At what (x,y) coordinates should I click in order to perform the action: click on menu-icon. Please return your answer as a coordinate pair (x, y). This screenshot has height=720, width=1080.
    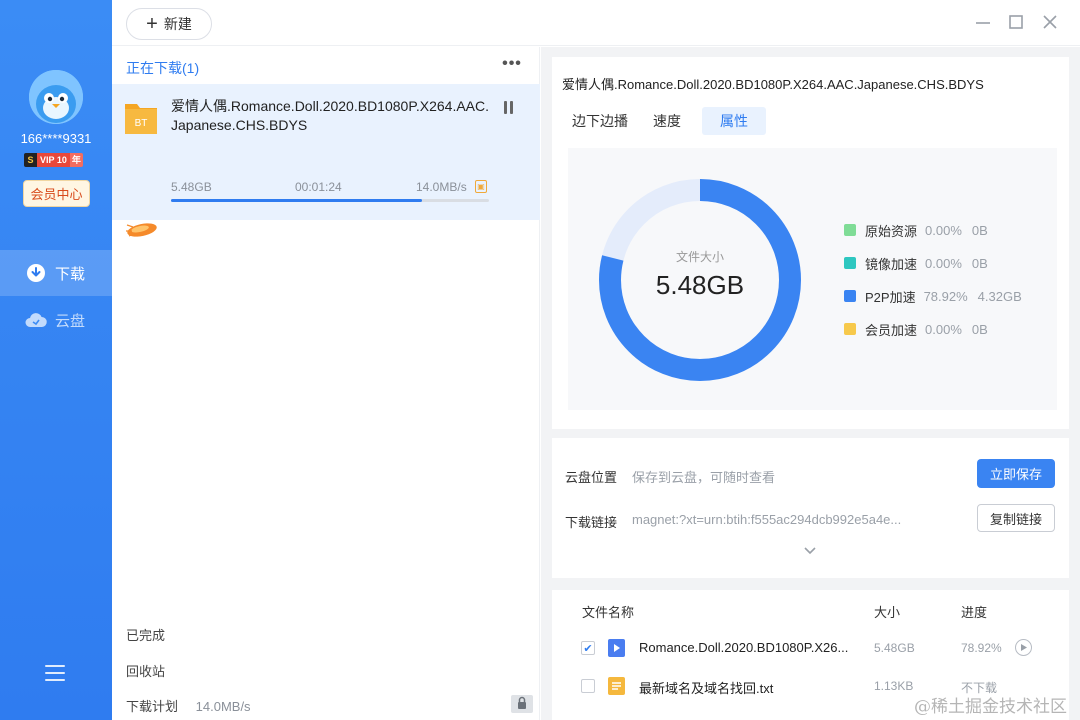
    Looking at the image, I should click on (55, 673).